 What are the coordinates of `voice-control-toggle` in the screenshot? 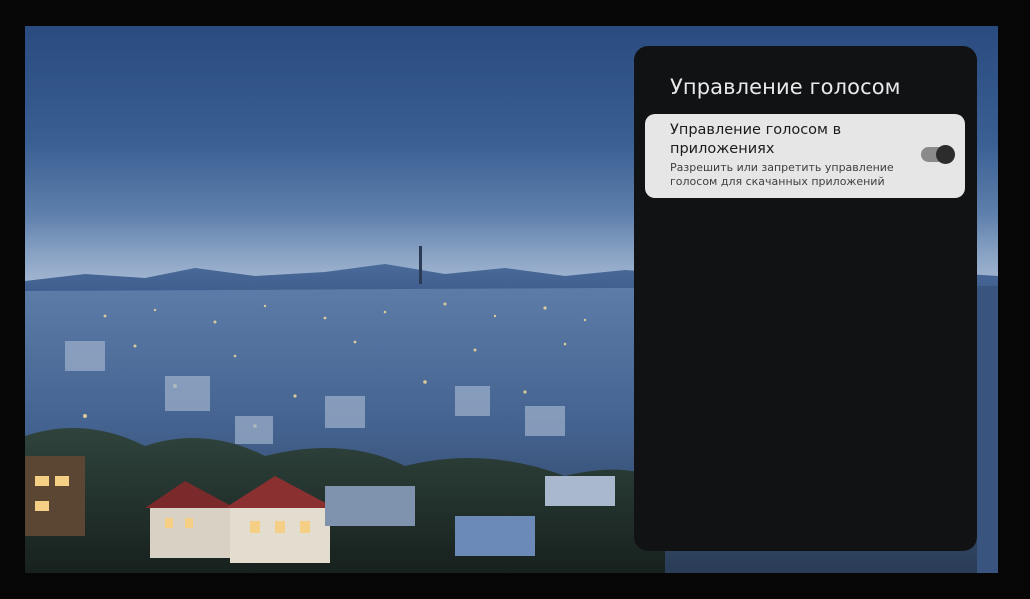 It's located at (938, 154).